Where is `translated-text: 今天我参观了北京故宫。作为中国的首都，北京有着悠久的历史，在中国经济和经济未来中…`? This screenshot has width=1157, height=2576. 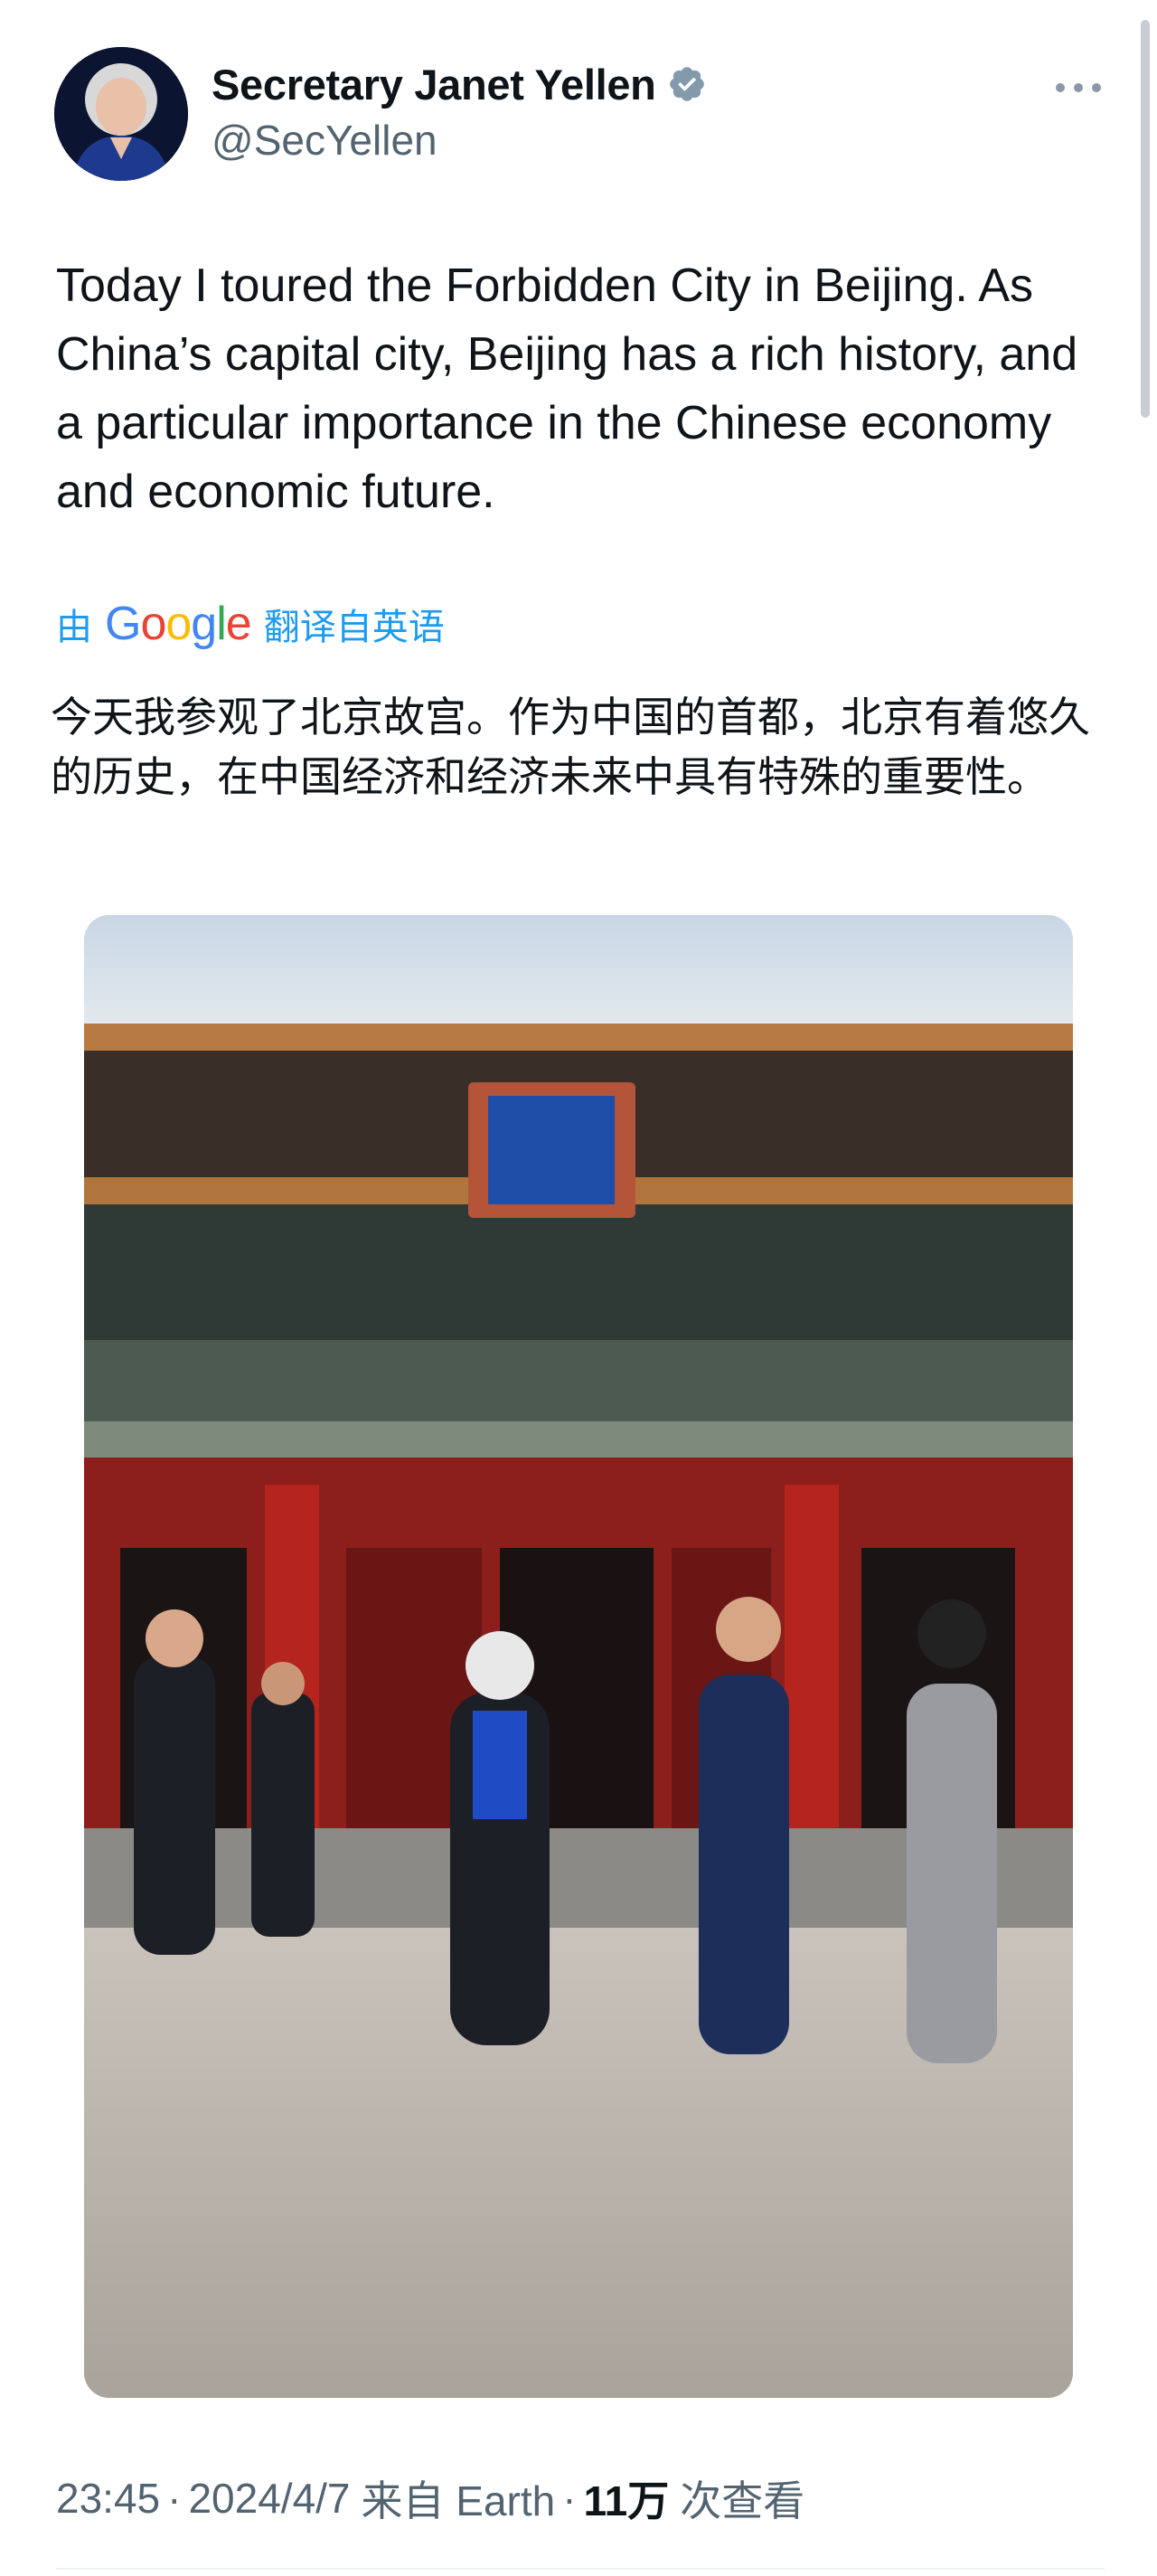
translated-text: 今天我参观了北京故宫。作为中国的首都，北京有着悠久的历史，在中国经济和经济未来中… is located at coordinates (570, 747).